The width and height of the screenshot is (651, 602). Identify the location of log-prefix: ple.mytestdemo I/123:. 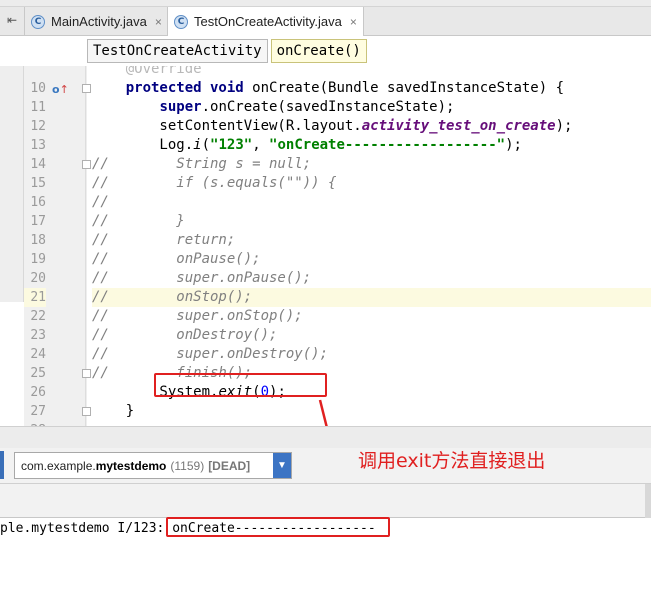
(86, 528).